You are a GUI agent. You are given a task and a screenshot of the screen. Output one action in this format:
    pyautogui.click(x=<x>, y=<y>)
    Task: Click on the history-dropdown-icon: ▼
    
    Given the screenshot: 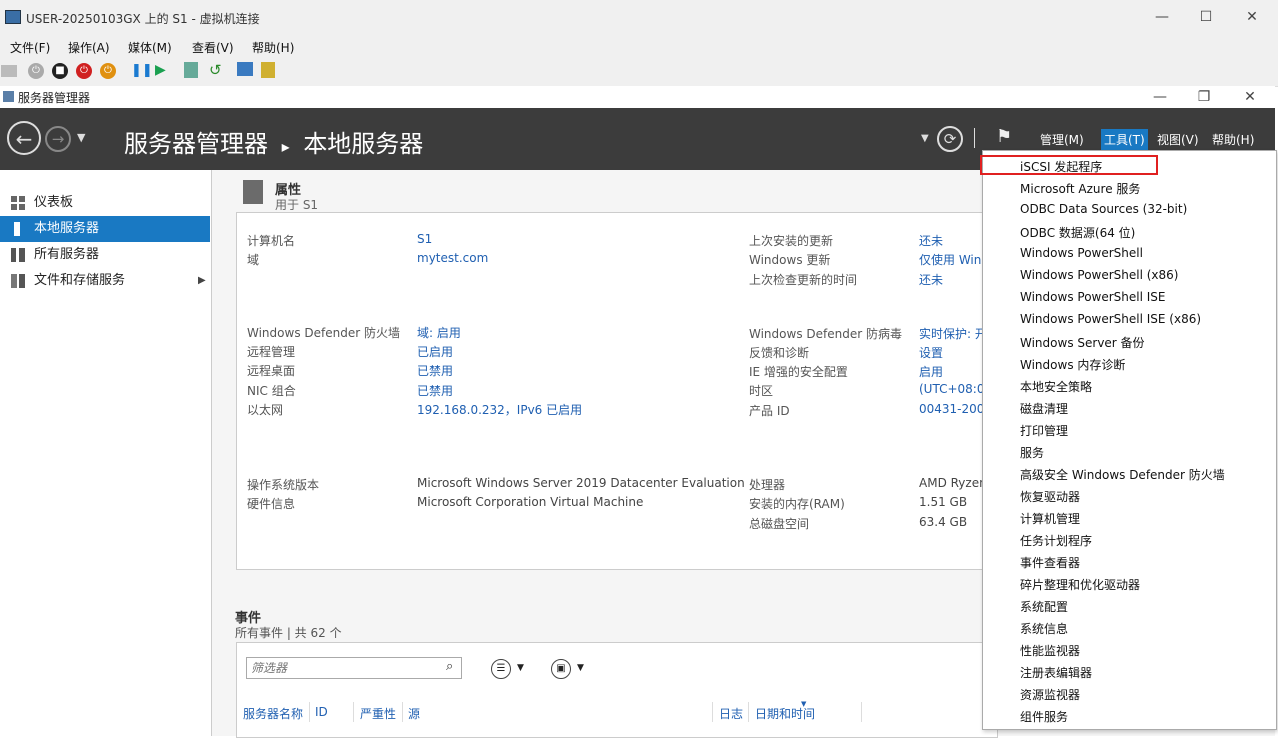 What is the action you would take?
    pyautogui.click(x=81, y=137)
    